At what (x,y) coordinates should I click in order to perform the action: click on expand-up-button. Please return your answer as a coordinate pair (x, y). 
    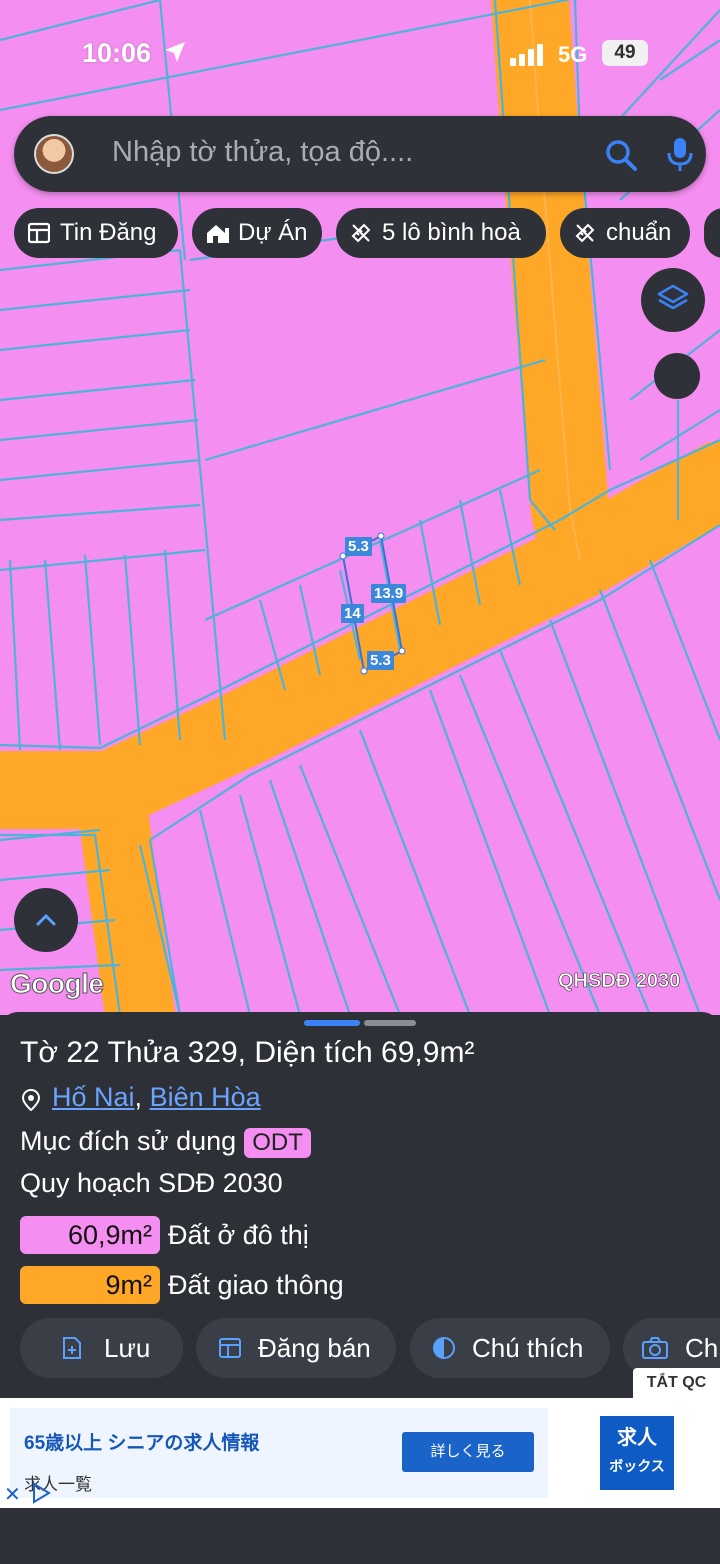
    Looking at the image, I should click on (46, 920).